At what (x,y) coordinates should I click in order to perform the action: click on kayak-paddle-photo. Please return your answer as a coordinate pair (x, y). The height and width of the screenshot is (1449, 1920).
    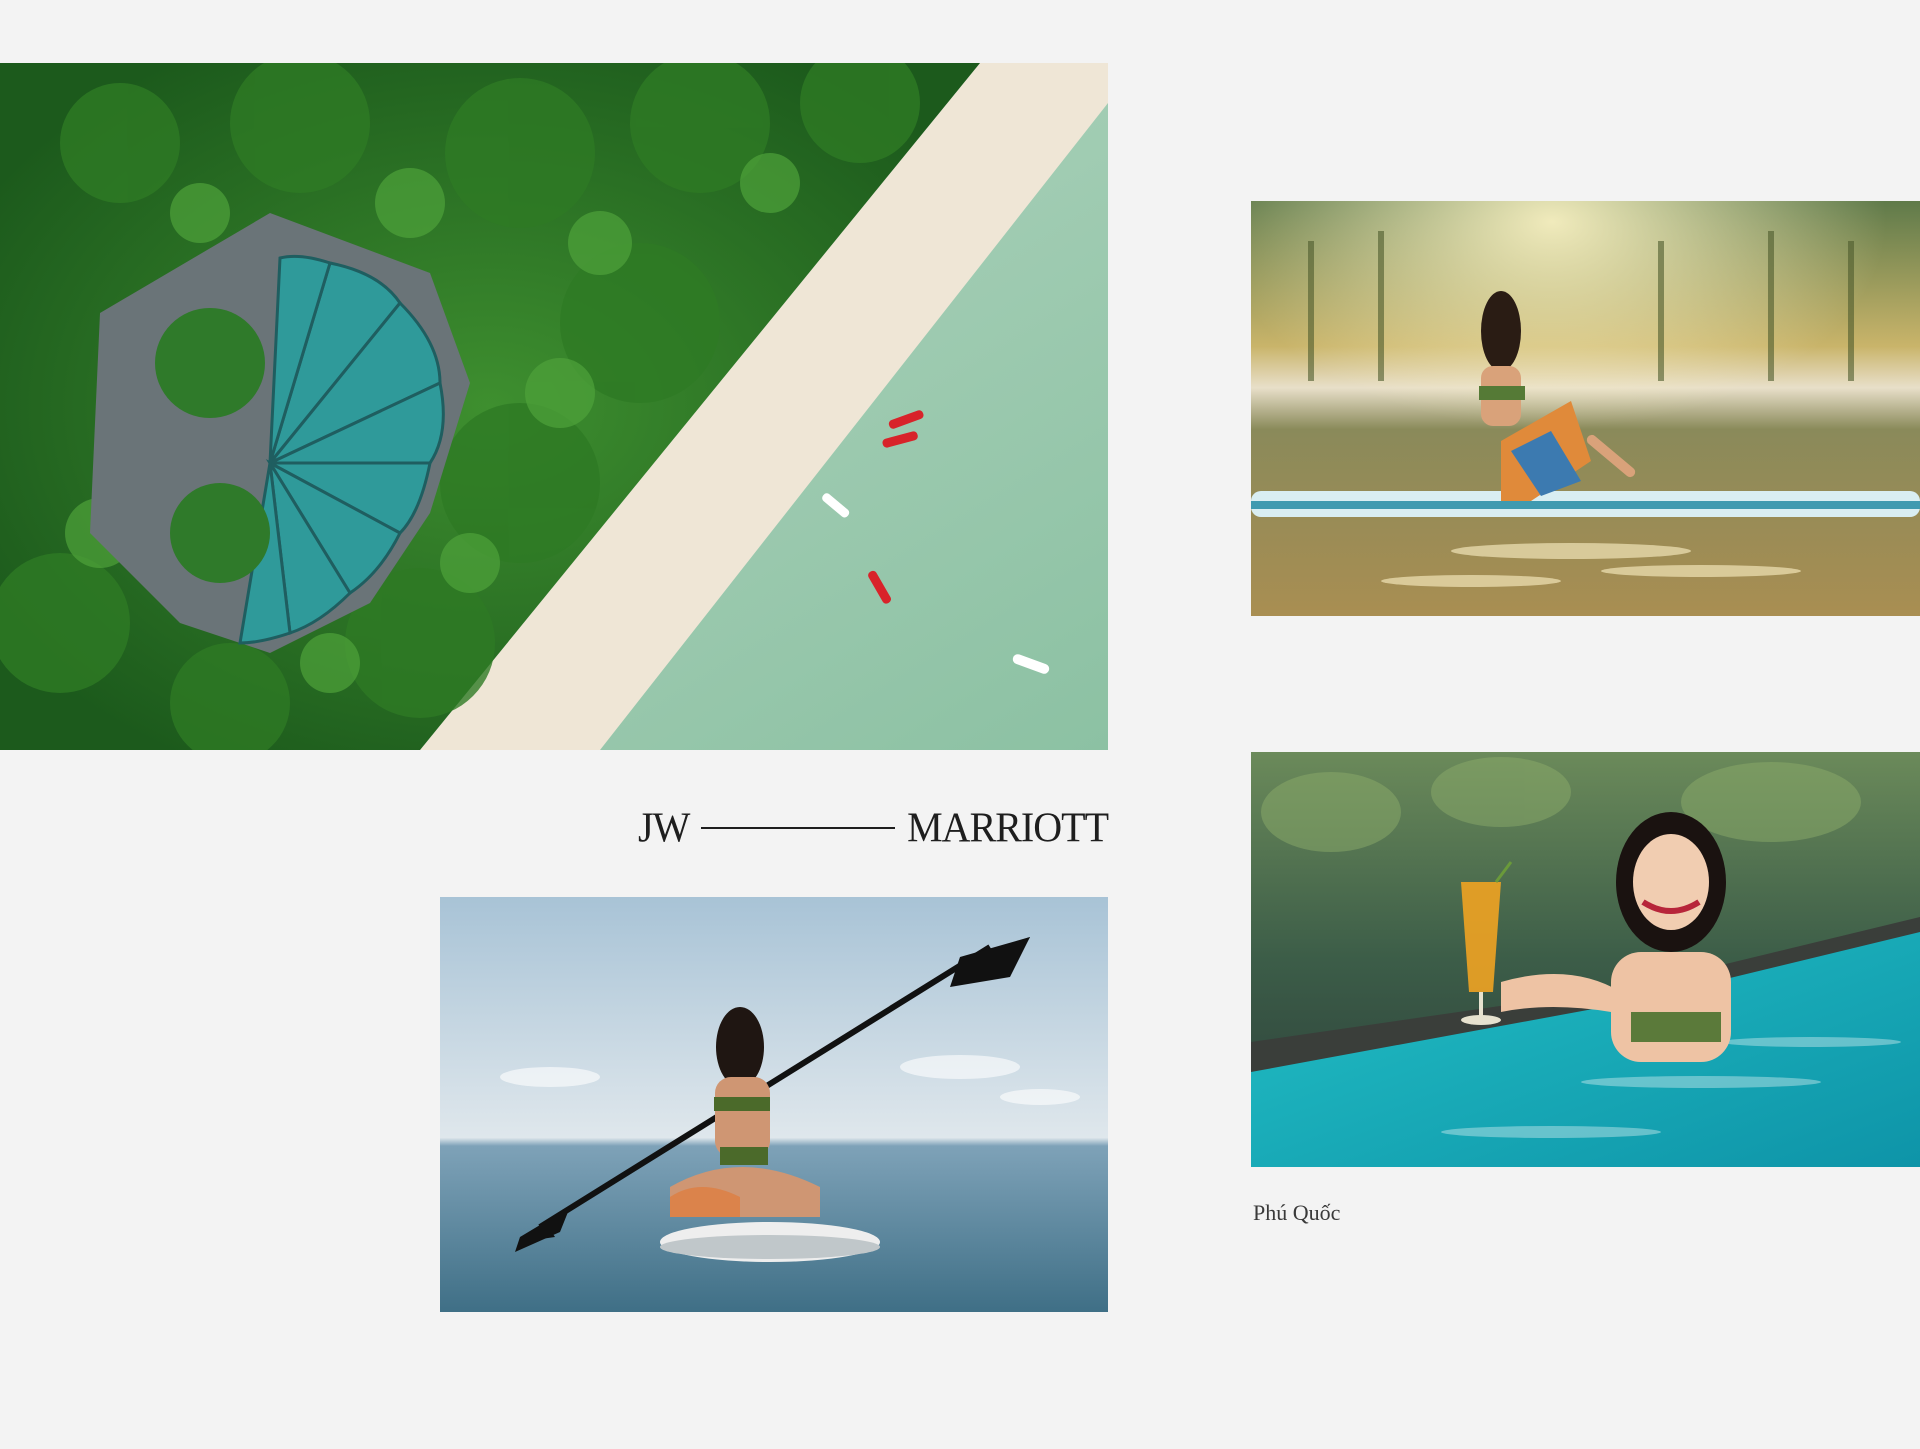
    Looking at the image, I should click on (774, 1104).